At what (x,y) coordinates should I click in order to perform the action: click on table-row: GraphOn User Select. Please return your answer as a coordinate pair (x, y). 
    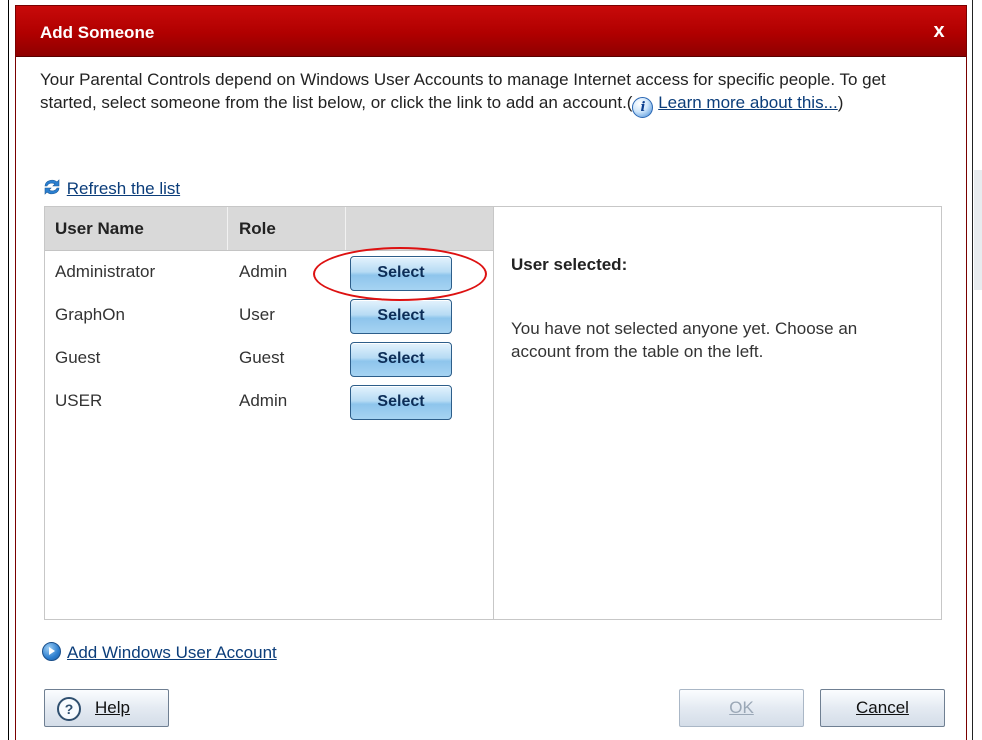
    Looking at the image, I should click on (269, 314).